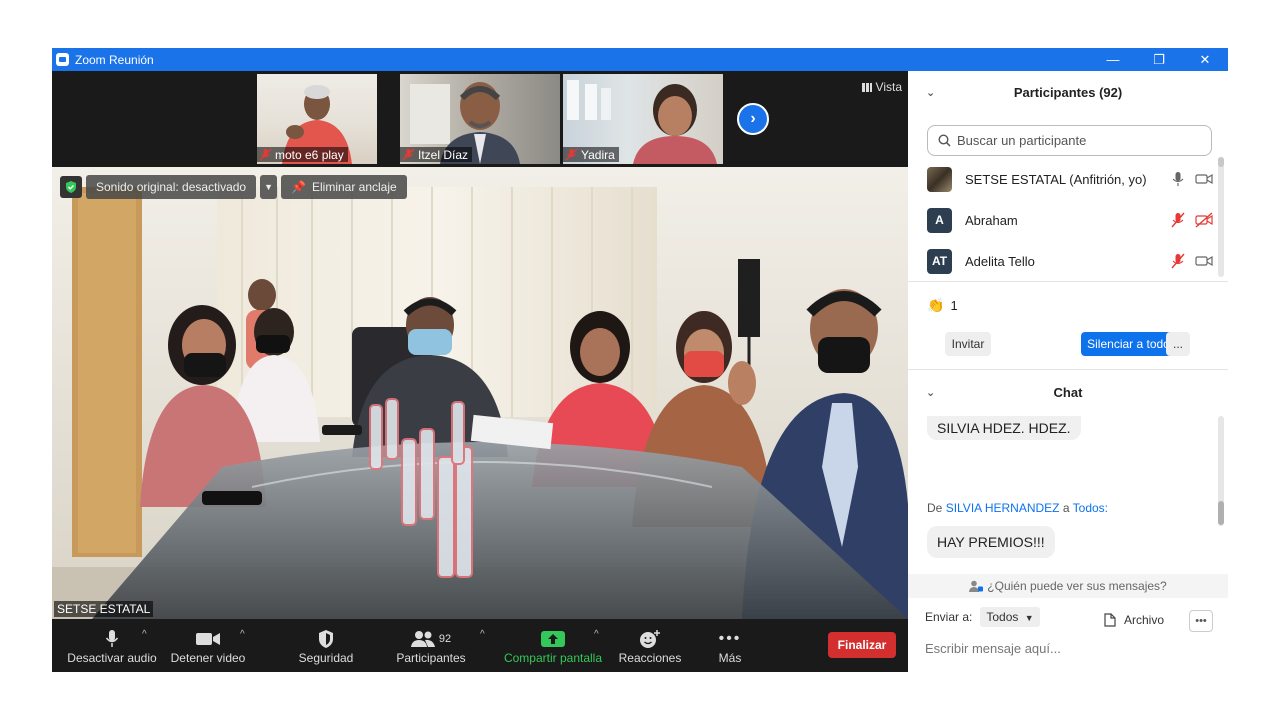 The image size is (1280, 720). I want to click on participants-label: Participantes, so click(431, 657).